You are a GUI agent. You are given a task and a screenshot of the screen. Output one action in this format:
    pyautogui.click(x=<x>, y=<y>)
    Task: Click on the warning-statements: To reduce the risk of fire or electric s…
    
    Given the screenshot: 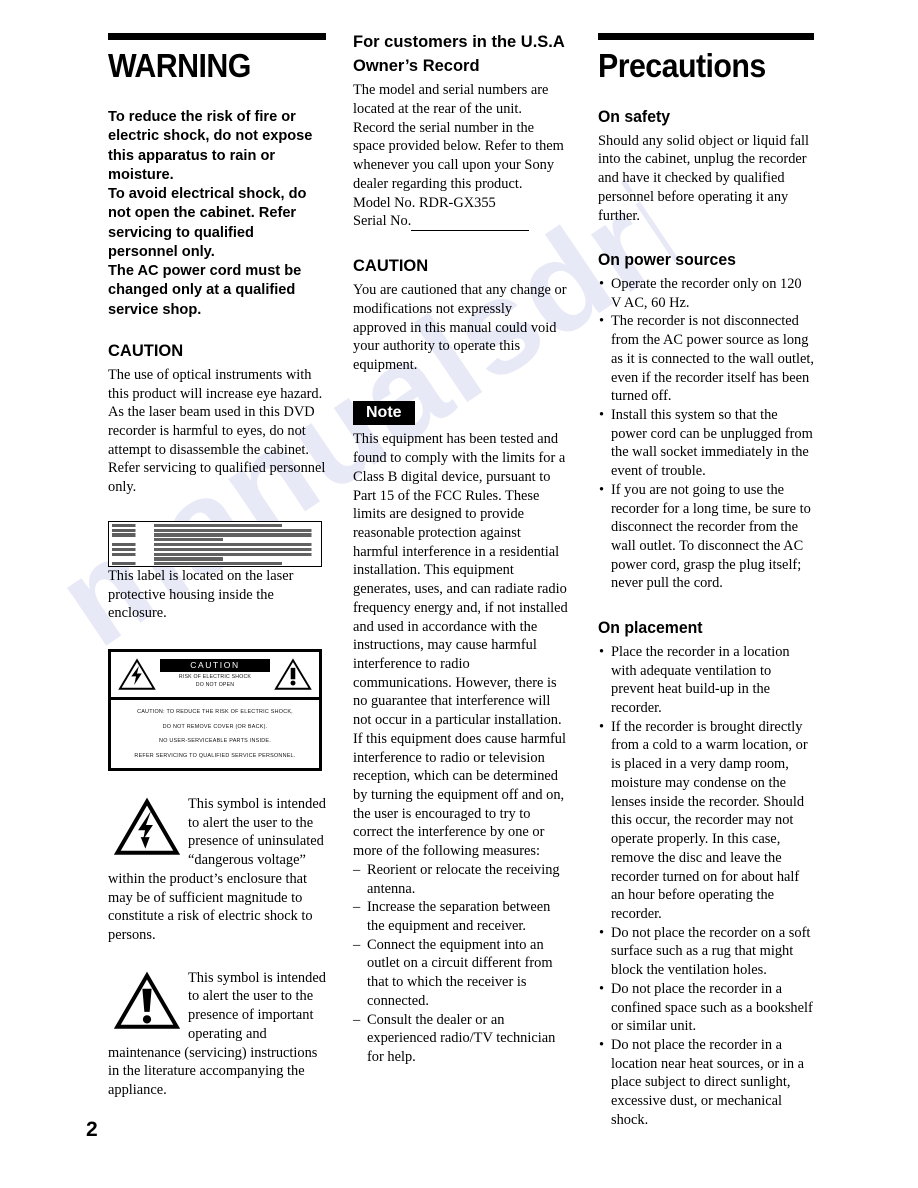 What is the action you would take?
    pyautogui.click(x=217, y=214)
    